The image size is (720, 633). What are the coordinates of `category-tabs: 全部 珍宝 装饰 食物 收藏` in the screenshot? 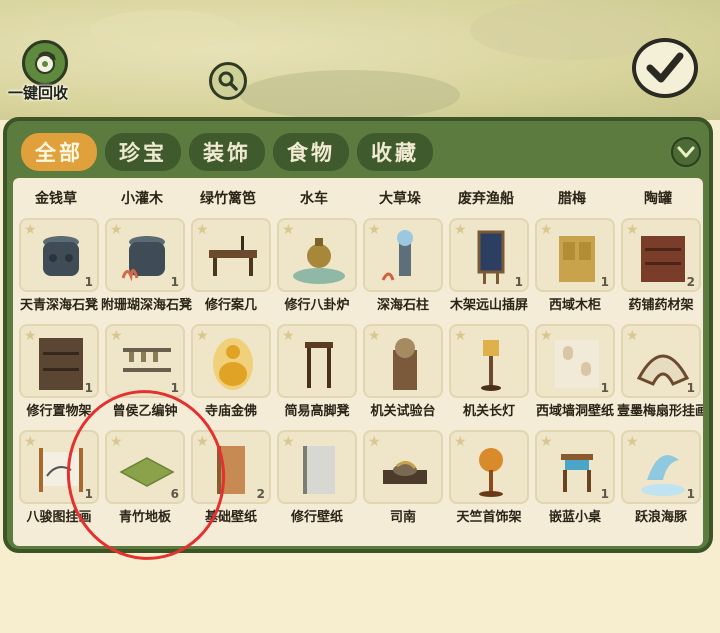 It's located at (227, 152).